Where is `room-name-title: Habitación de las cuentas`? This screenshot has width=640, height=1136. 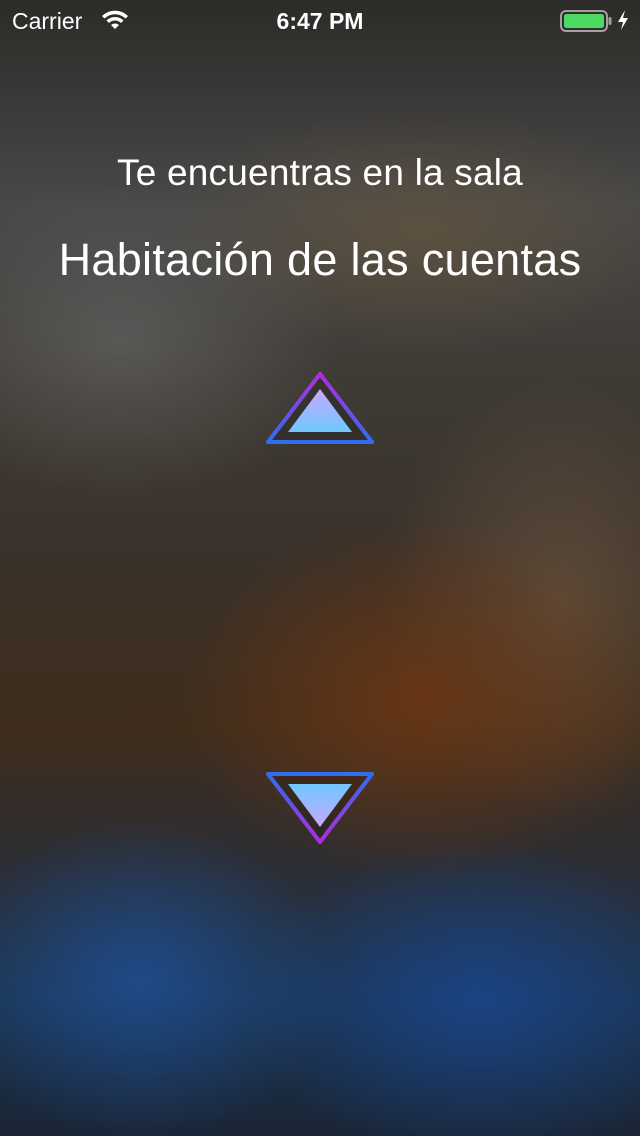 room-name-title: Habitación de las cuentas is located at coordinates (320, 259).